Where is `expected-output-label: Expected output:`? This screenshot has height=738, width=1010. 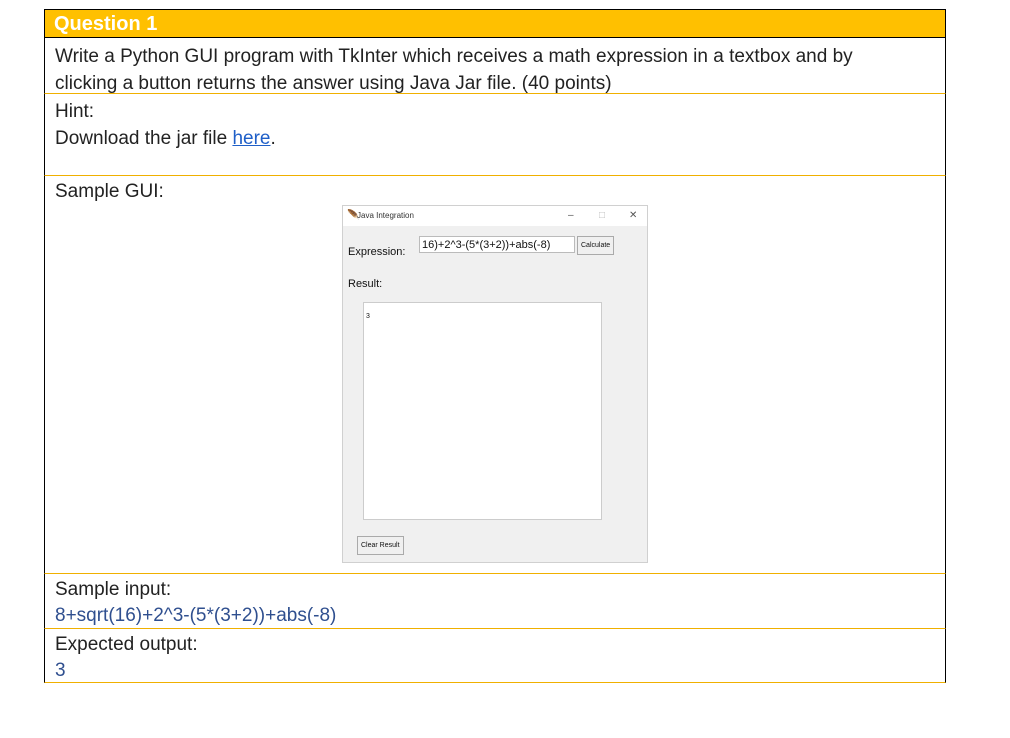
expected-output-label: Expected output: is located at coordinates (126, 644).